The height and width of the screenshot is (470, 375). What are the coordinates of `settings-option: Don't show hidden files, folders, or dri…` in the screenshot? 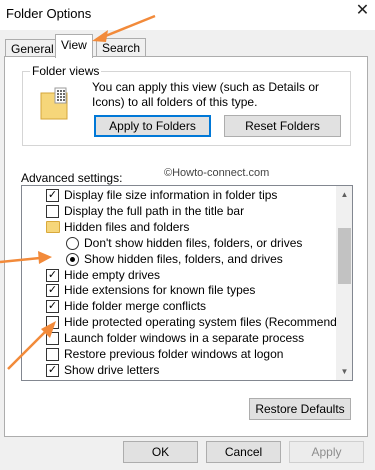 It's located at (179, 243).